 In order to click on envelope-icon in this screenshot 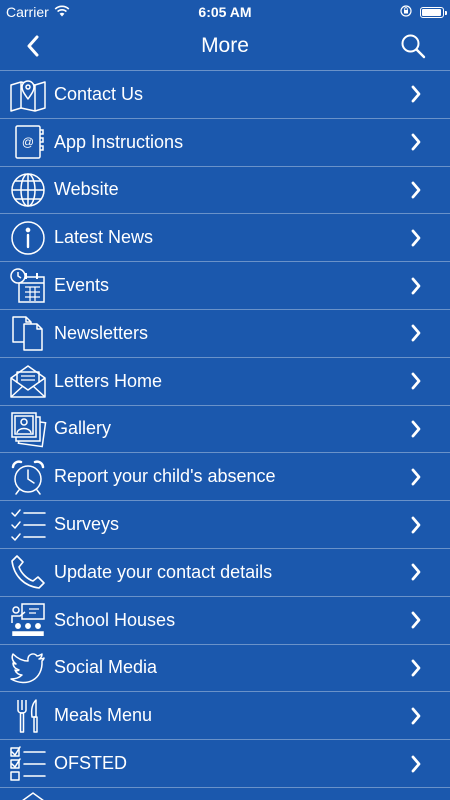, I will do `click(28, 381)`.